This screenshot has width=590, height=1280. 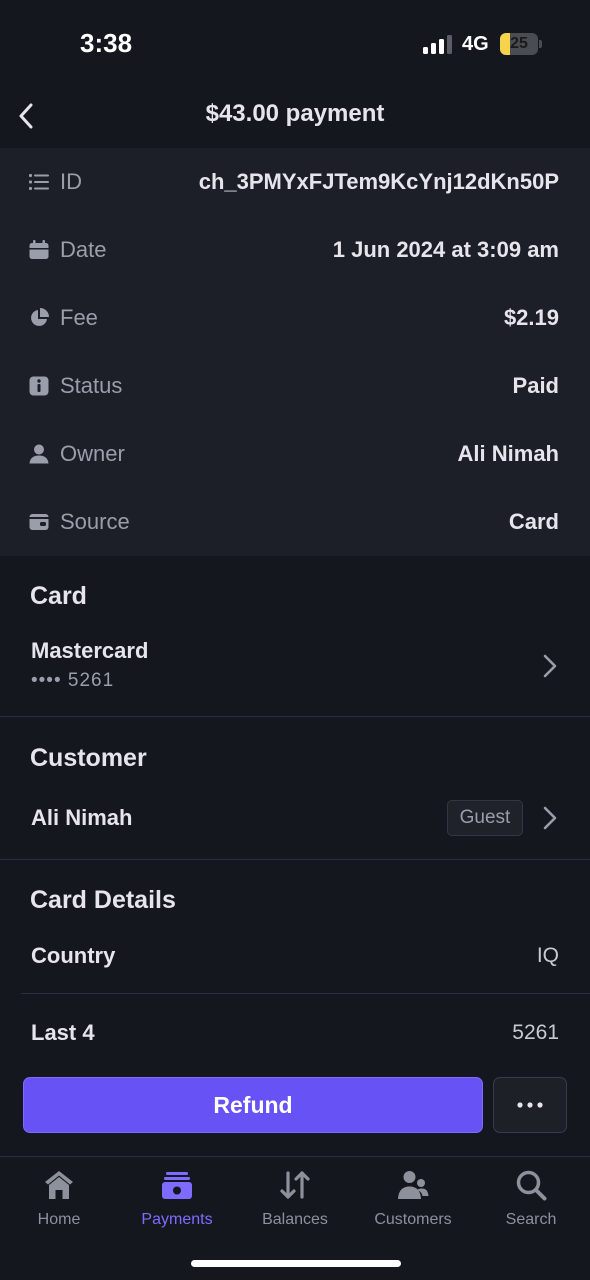 What do you see at coordinates (531, 1219) in the screenshot?
I see `tab-label-search: Search` at bounding box center [531, 1219].